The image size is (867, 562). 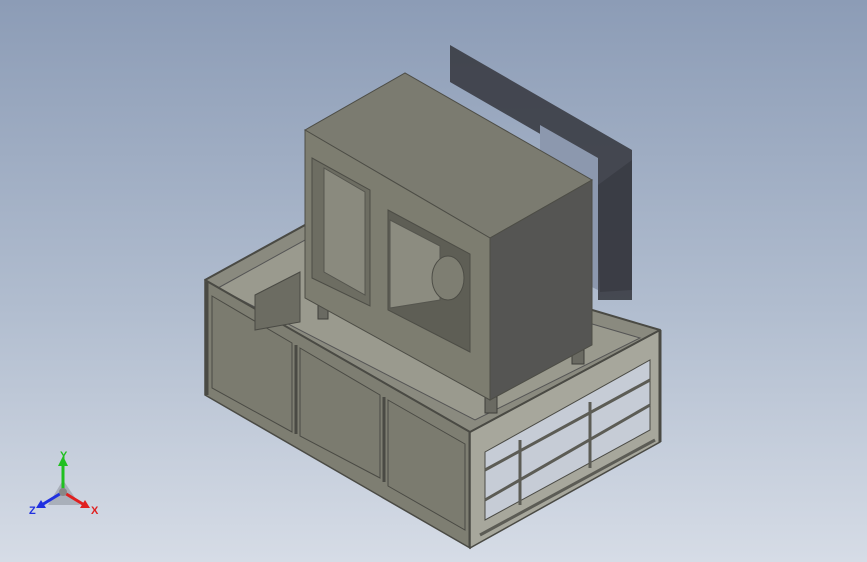 What do you see at coordinates (32, 511) in the screenshot?
I see `z-axis-label: Z` at bounding box center [32, 511].